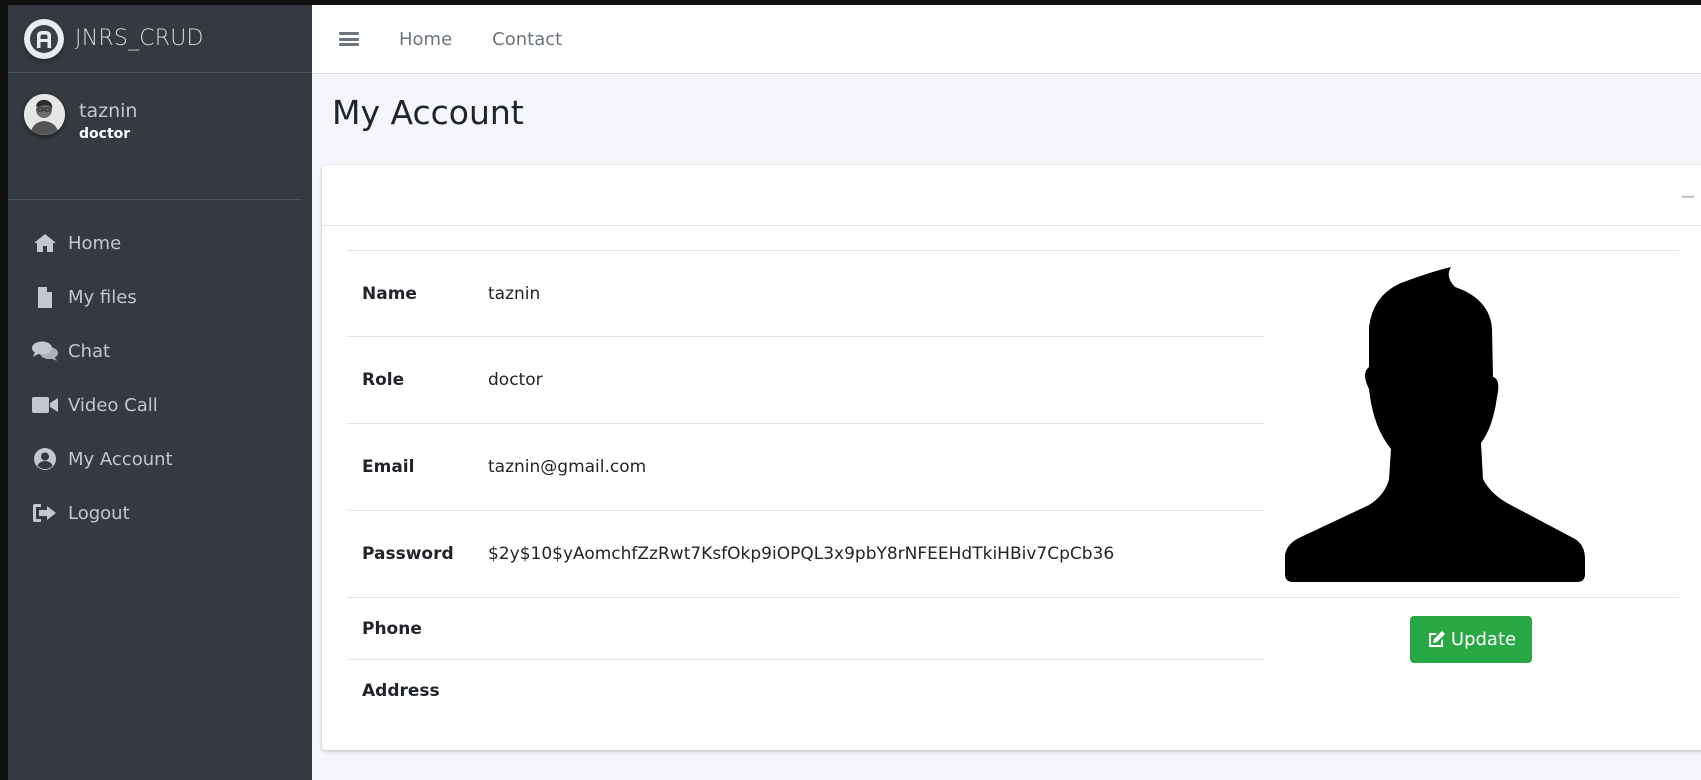 The image size is (1701, 780). Describe the element at coordinates (805, 467) in the screenshot. I see `table-row: Email taznin@gmail.com` at that location.